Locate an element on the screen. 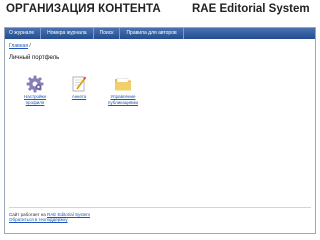 The image size is (320, 240). tile-label-line1: Анкета is located at coordinates (79, 96).